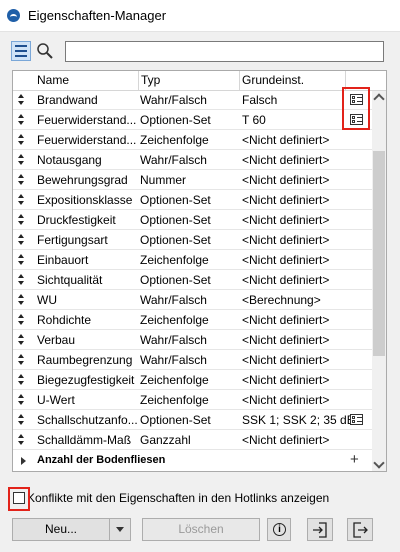 The height and width of the screenshot is (552, 400). I want to click on table-row: Schalldämm-Maß Ganzzahl <Nicht definiert>, so click(193, 440).